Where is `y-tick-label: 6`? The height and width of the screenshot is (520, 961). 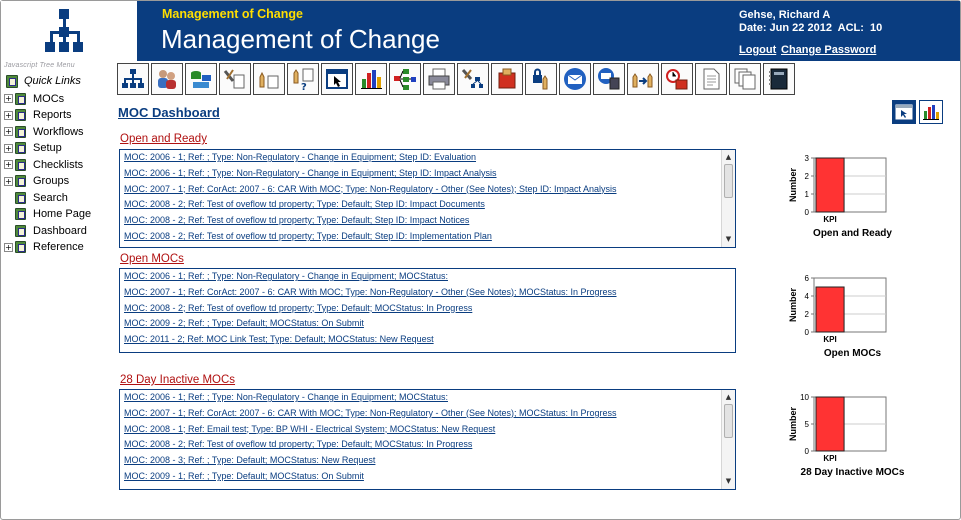
y-tick-label: 6 is located at coordinates (807, 278).